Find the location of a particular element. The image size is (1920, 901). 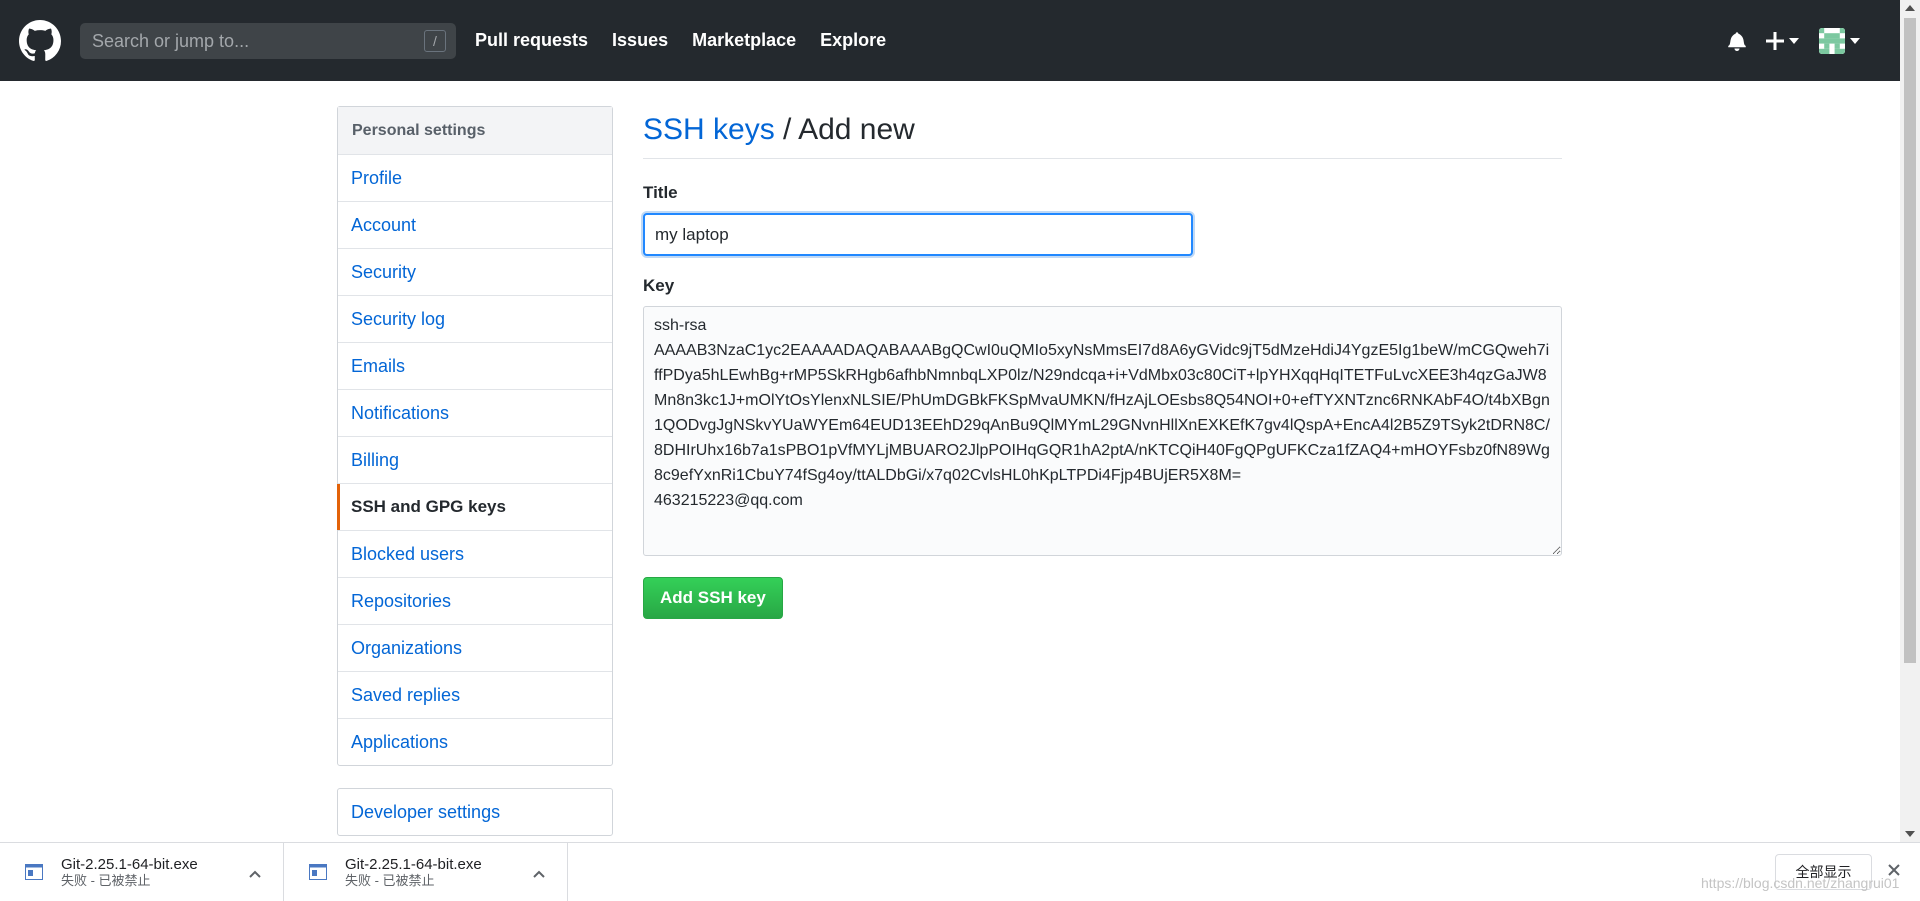

scroll-thumb is located at coordinates (1910, 340).